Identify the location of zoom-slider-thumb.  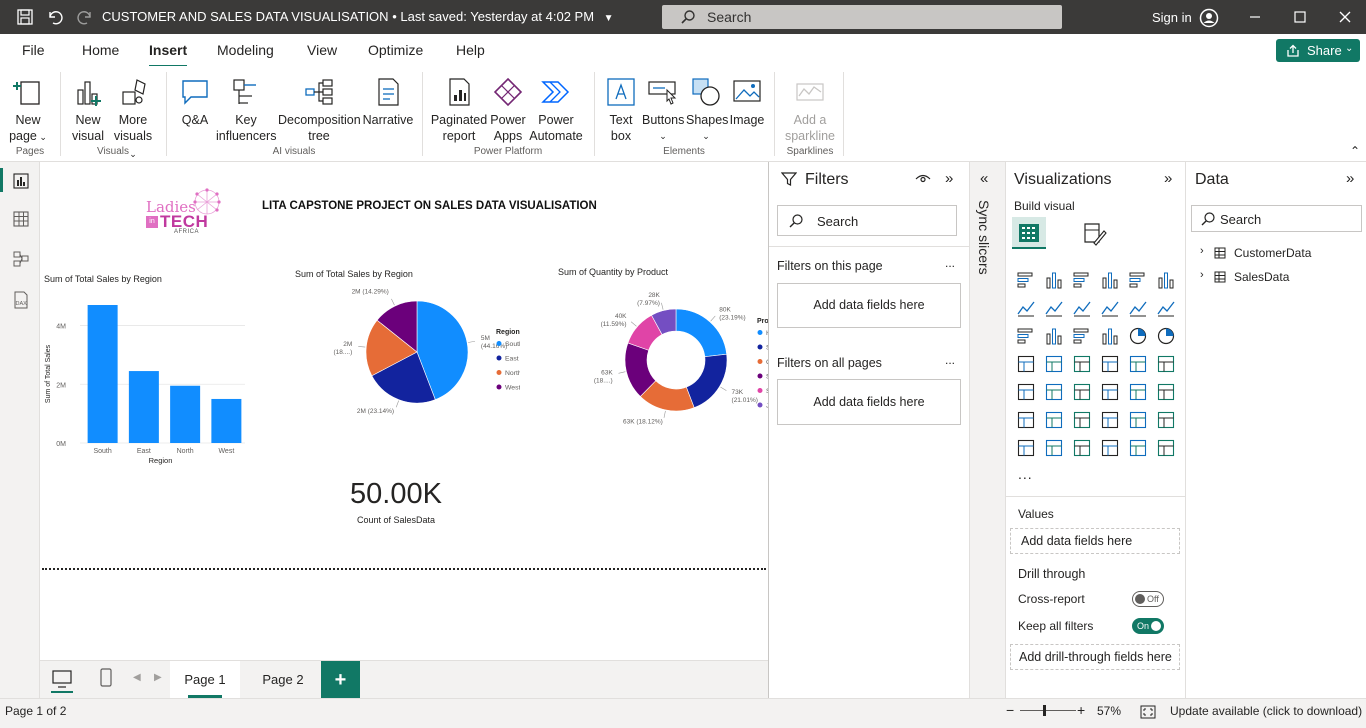
(1044, 710).